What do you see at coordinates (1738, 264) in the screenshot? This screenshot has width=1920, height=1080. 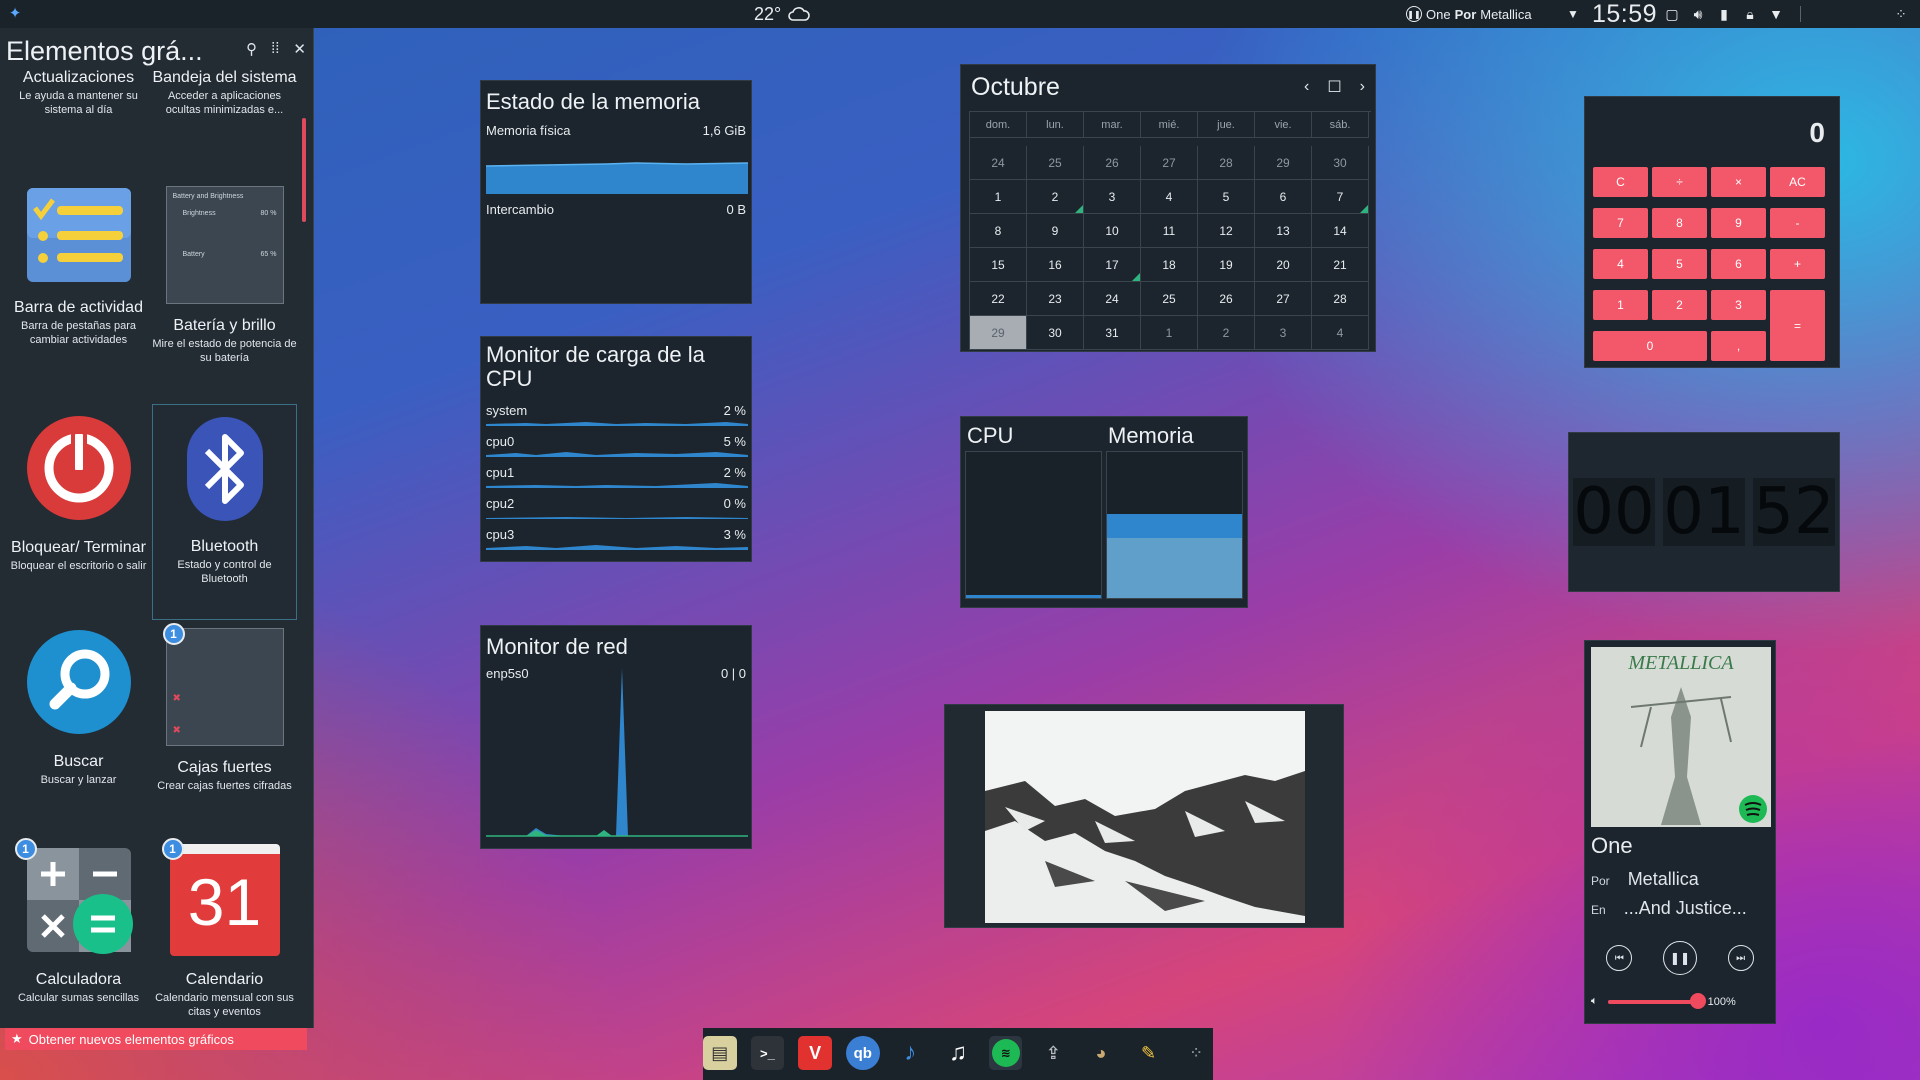 I see `calc-key: 6` at bounding box center [1738, 264].